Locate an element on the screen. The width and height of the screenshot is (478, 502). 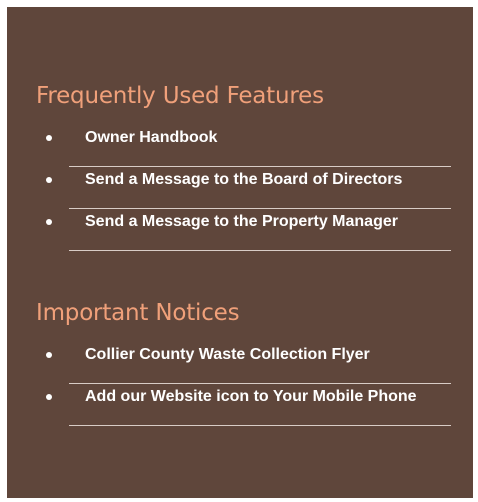
waste-collection-flyer-link: Collier County Waste Collection Flyer is located at coordinates (227, 355).